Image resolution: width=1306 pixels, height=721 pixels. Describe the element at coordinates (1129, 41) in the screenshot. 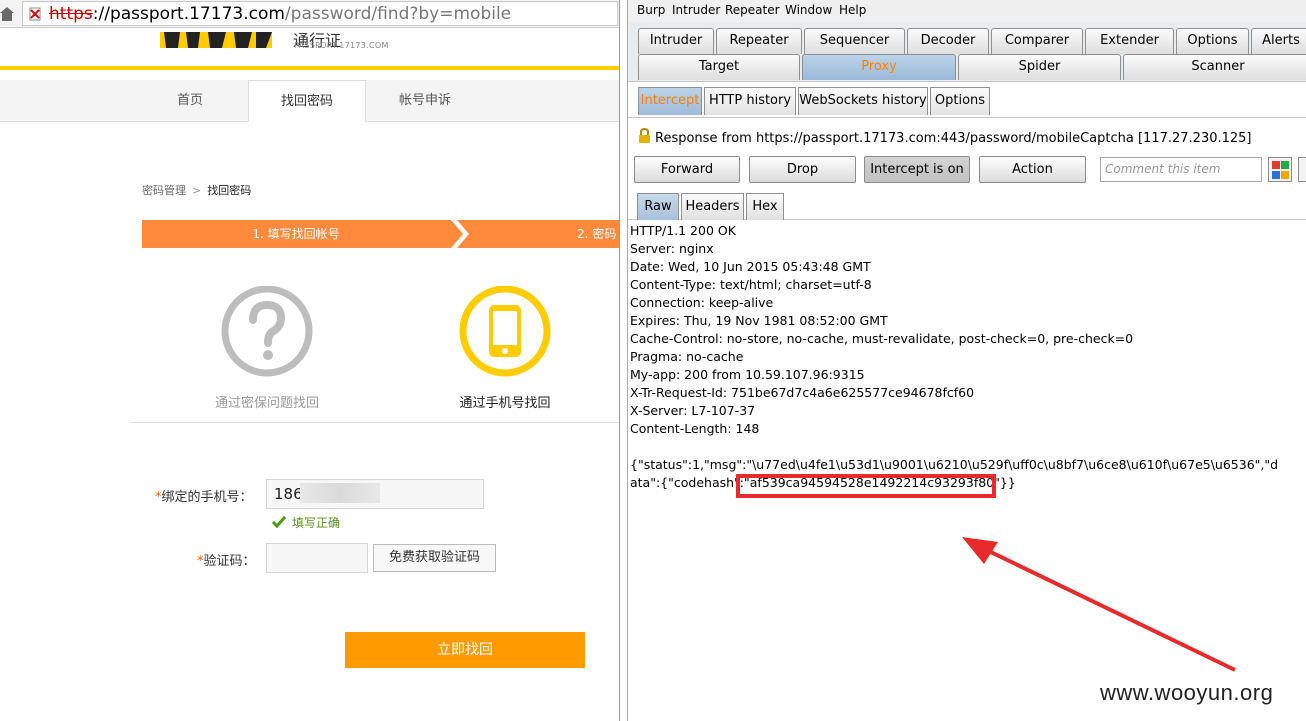

I see `tab-extender: Extender` at that location.